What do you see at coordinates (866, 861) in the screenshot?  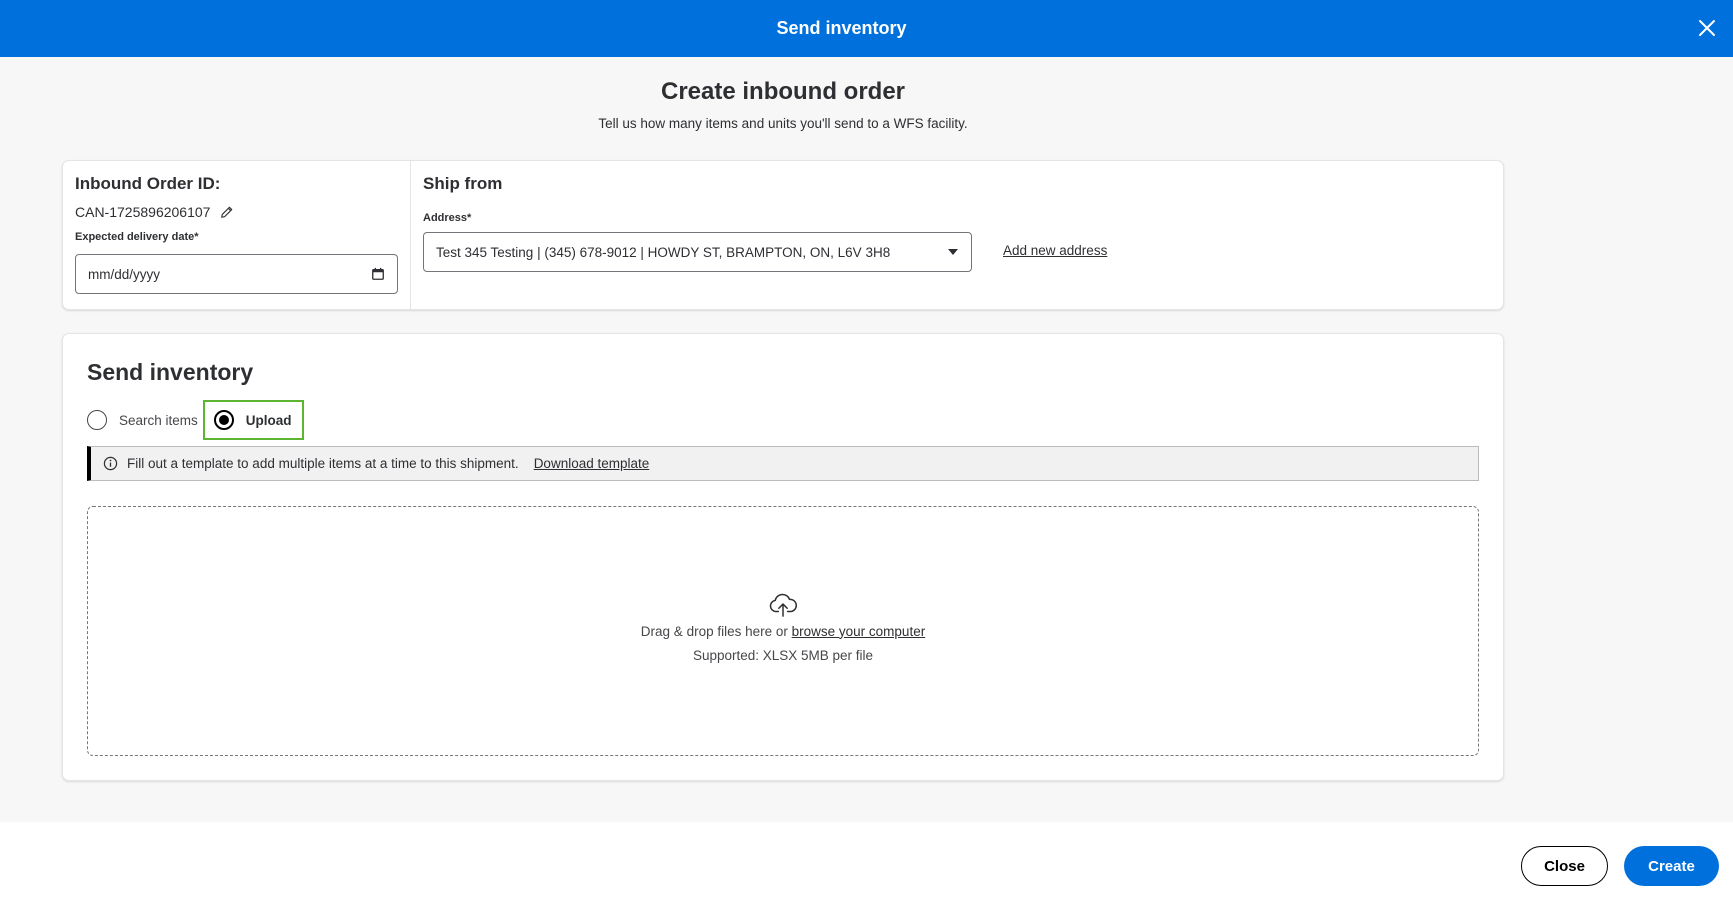 I see `modal-footer: Close Create` at bounding box center [866, 861].